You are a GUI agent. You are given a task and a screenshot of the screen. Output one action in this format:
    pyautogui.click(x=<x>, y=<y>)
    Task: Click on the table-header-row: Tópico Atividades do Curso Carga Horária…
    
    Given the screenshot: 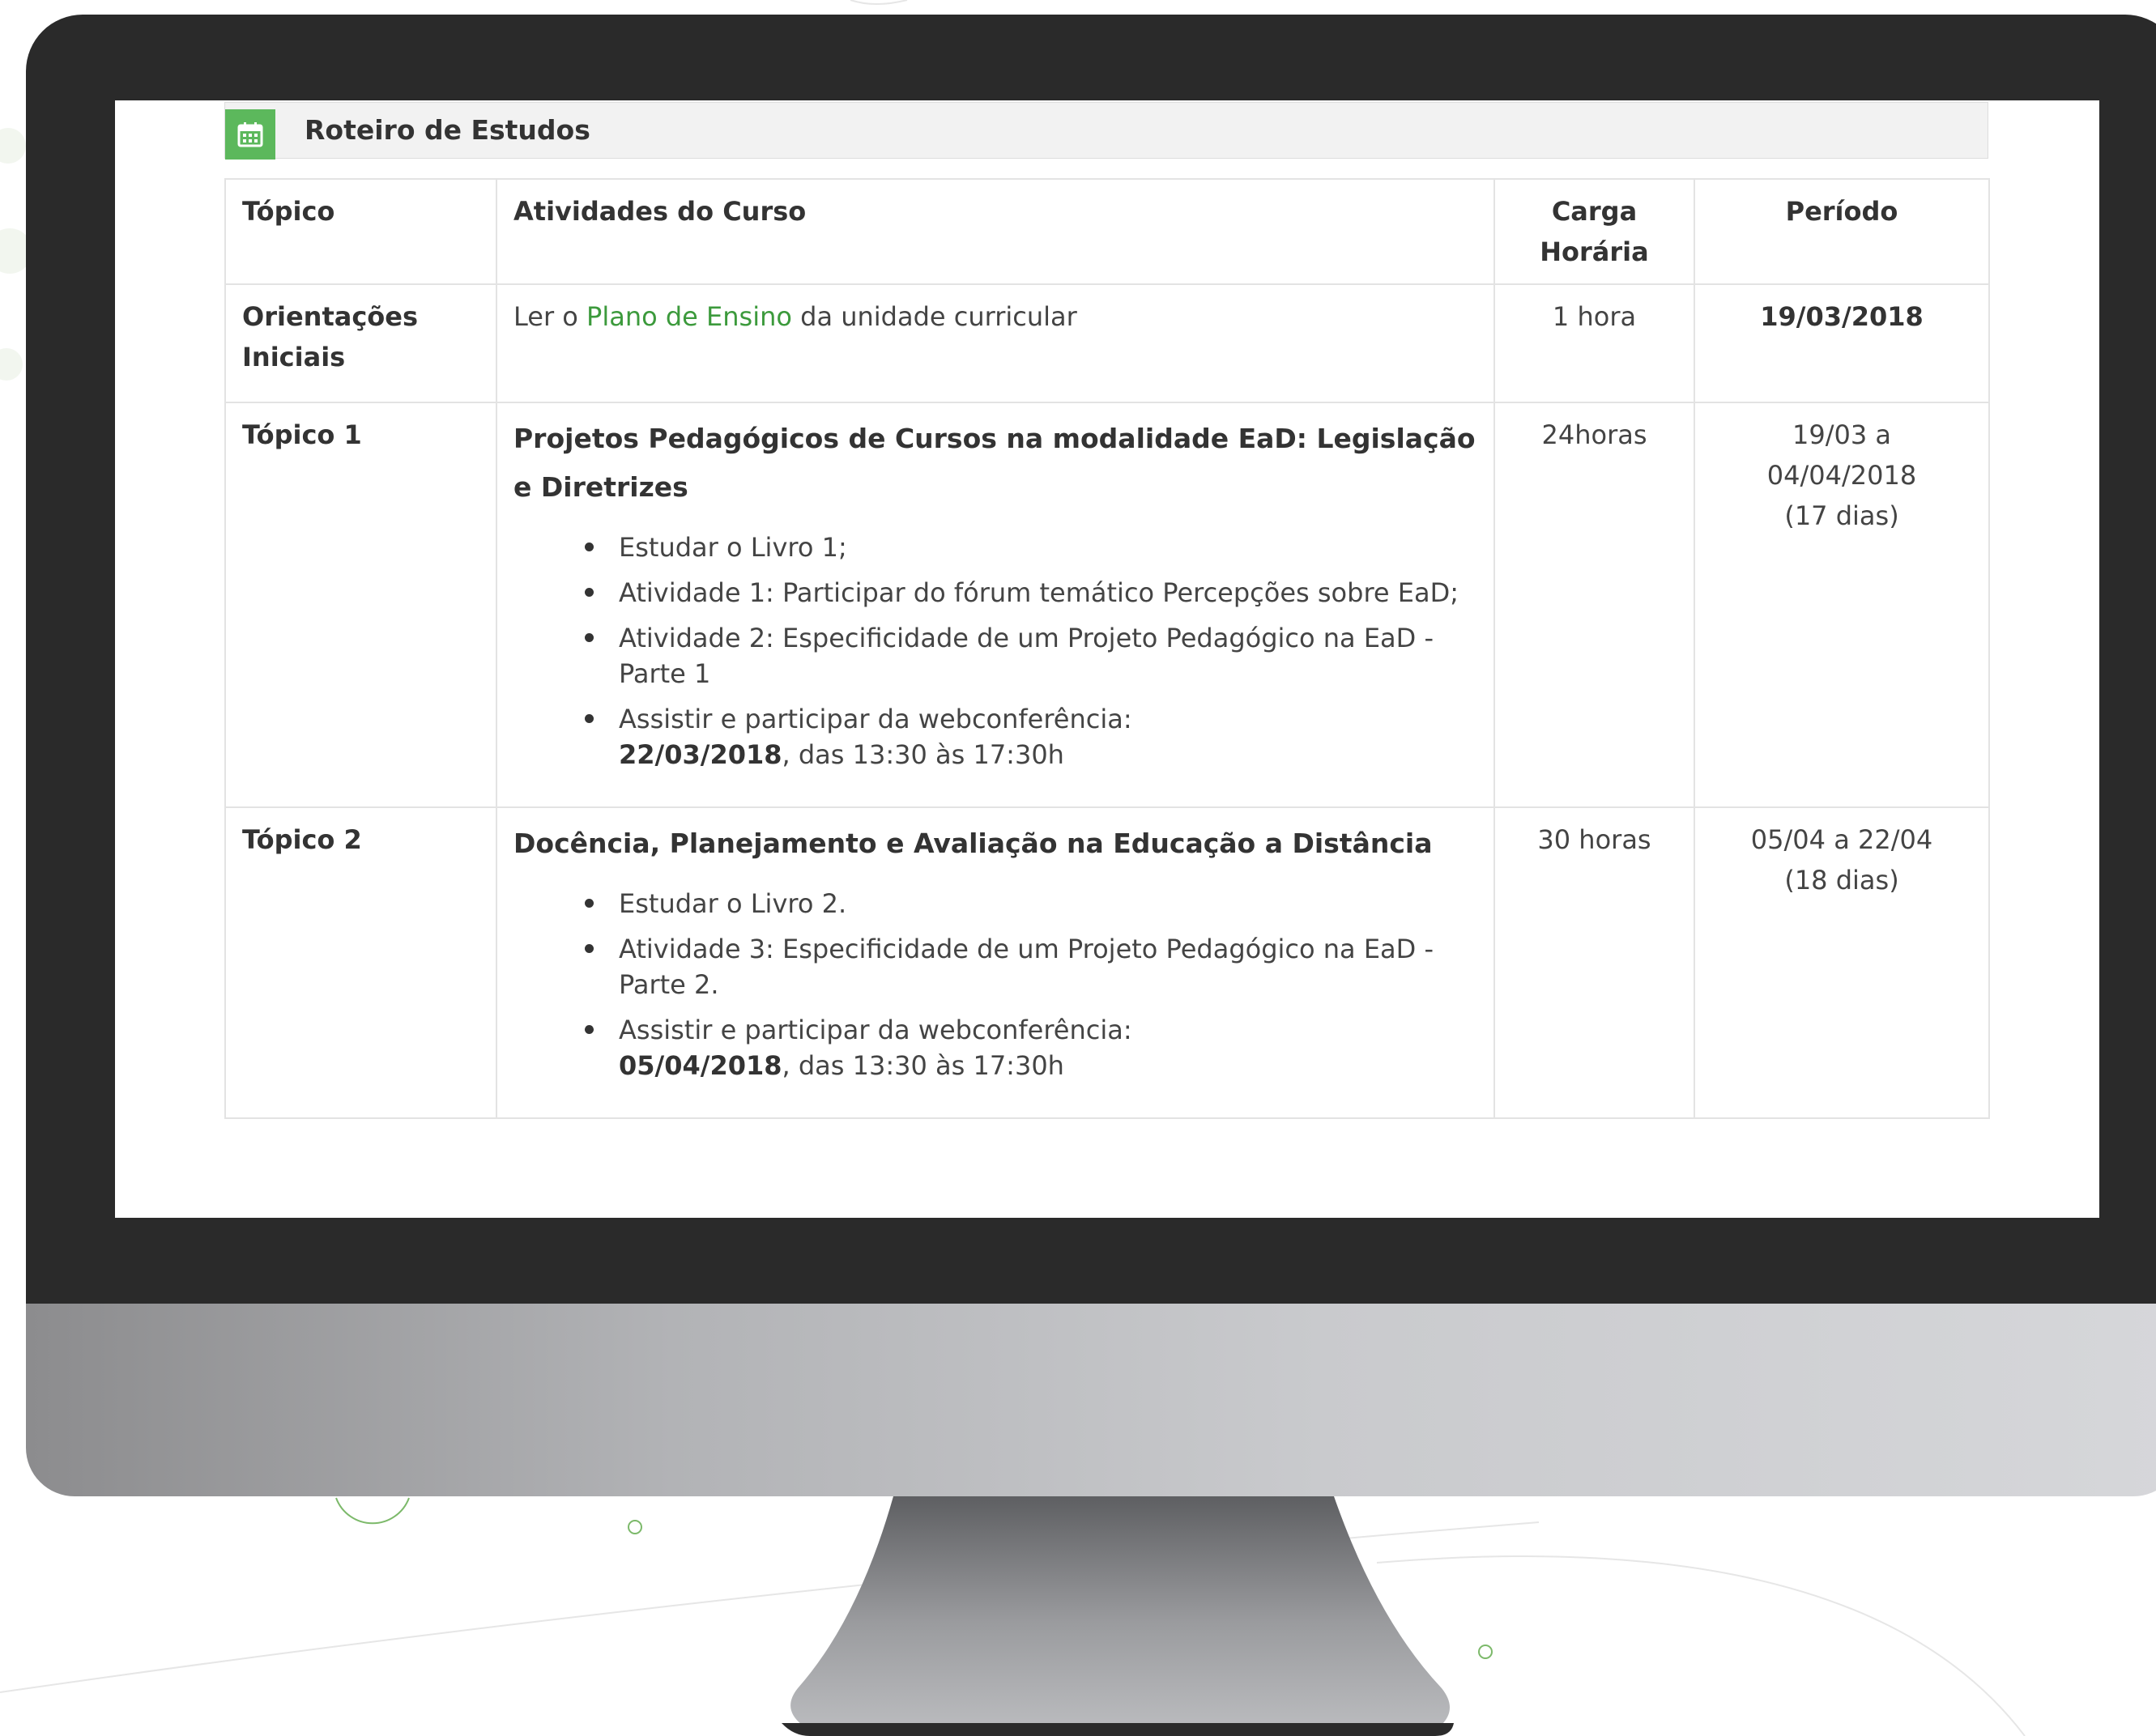 What is the action you would take?
    pyautogui.click(x=1107, y=231)
    